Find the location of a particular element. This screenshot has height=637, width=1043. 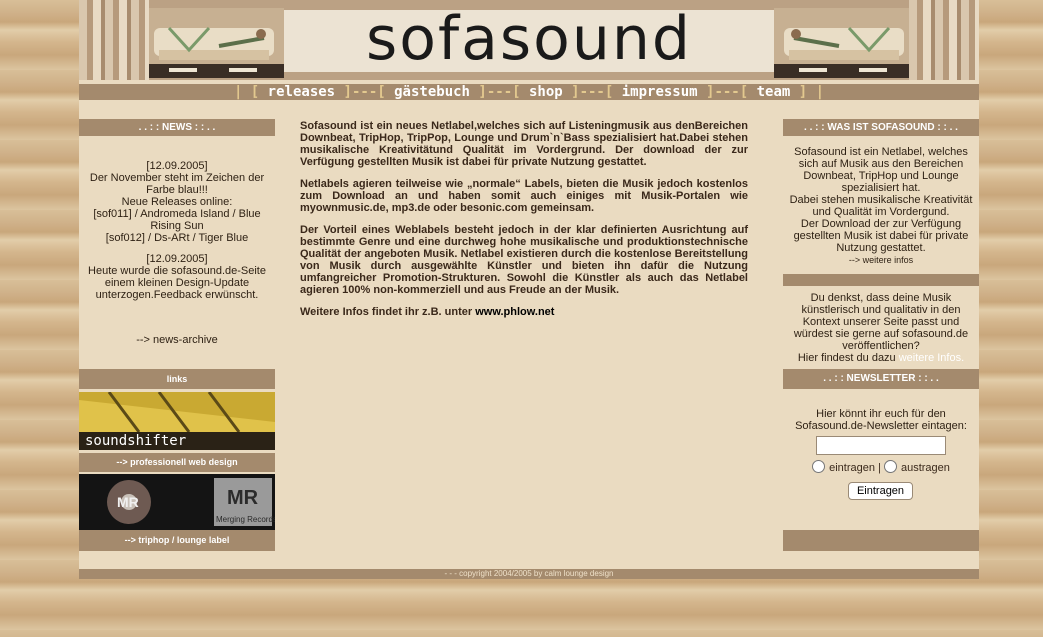

unsubscribe-radio is located at coordinates (890, 466).